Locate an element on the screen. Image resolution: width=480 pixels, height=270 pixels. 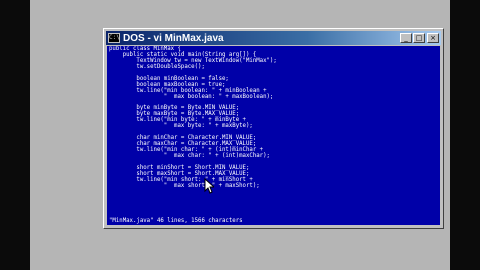
window-title: DOS - vi MinMax.java is located at coordinates (173, 38).